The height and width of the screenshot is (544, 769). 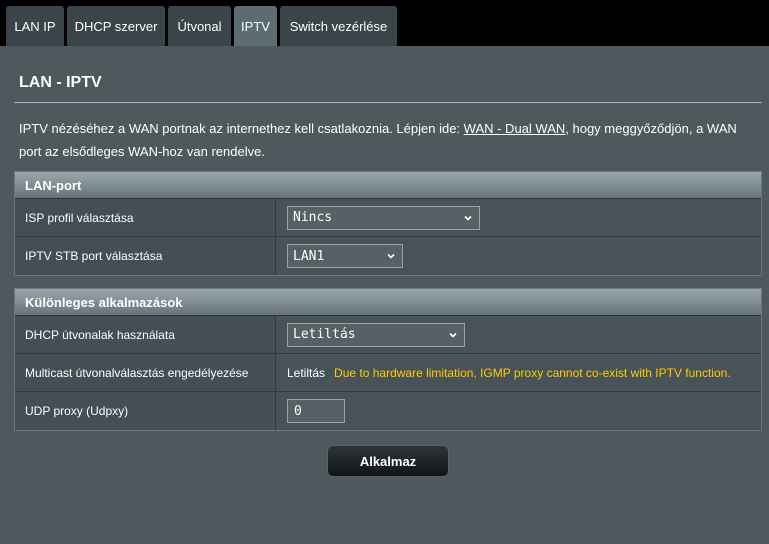 I want to click on special-apps-header: Különleges alkalmazások, so click(x=388, y=302).